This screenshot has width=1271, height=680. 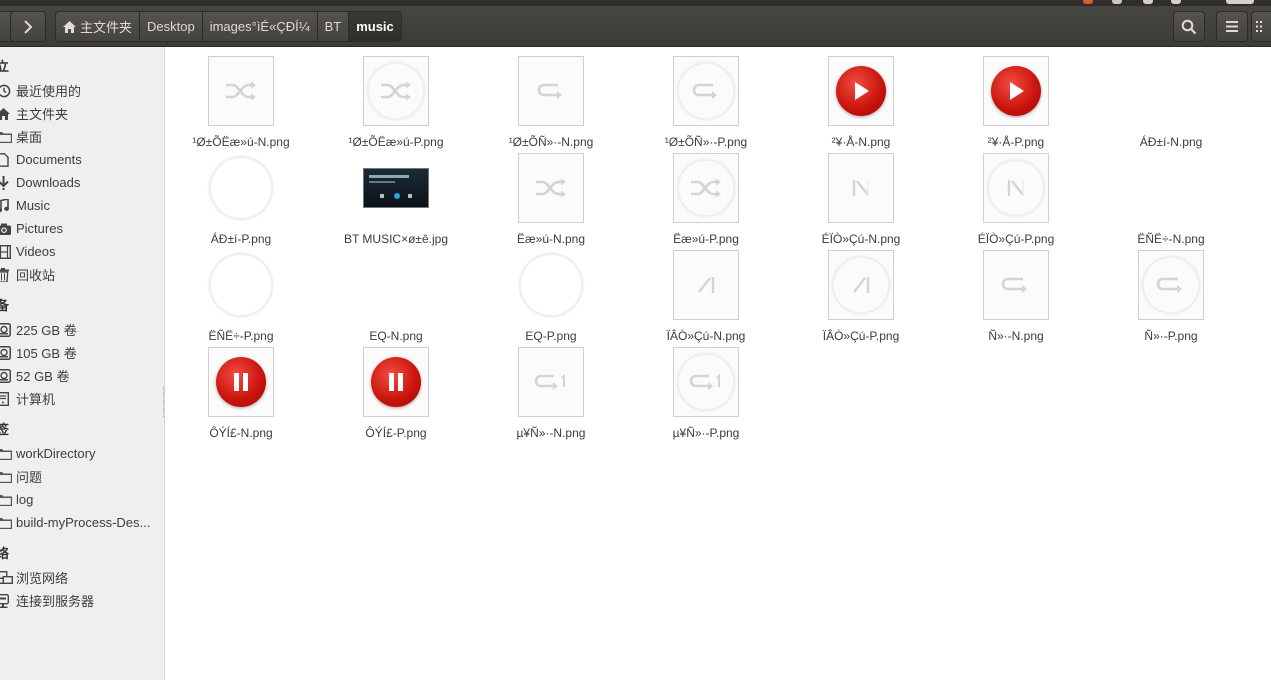 What do you see at coordinates (49, 159) in the screenshot?
I see `sidebar-item-label: Documents` at bounding box center [49, 159].